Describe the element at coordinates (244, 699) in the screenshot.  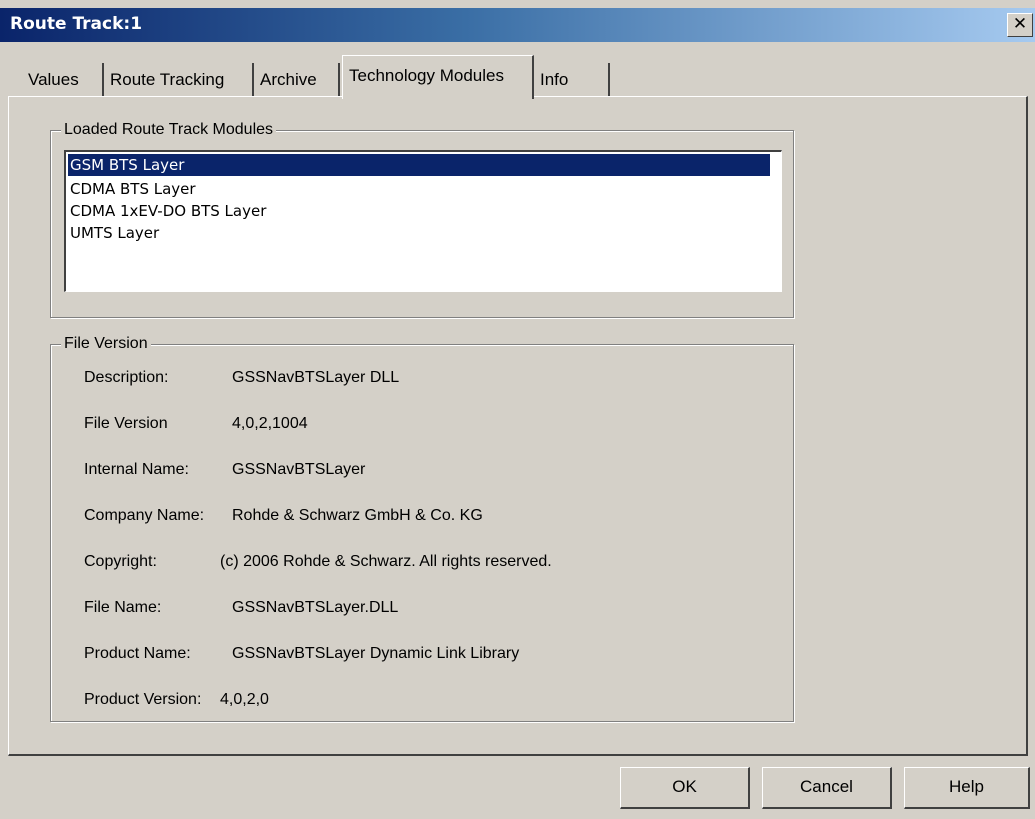
I see `product-version-value: 4,0,2,0` at that location.